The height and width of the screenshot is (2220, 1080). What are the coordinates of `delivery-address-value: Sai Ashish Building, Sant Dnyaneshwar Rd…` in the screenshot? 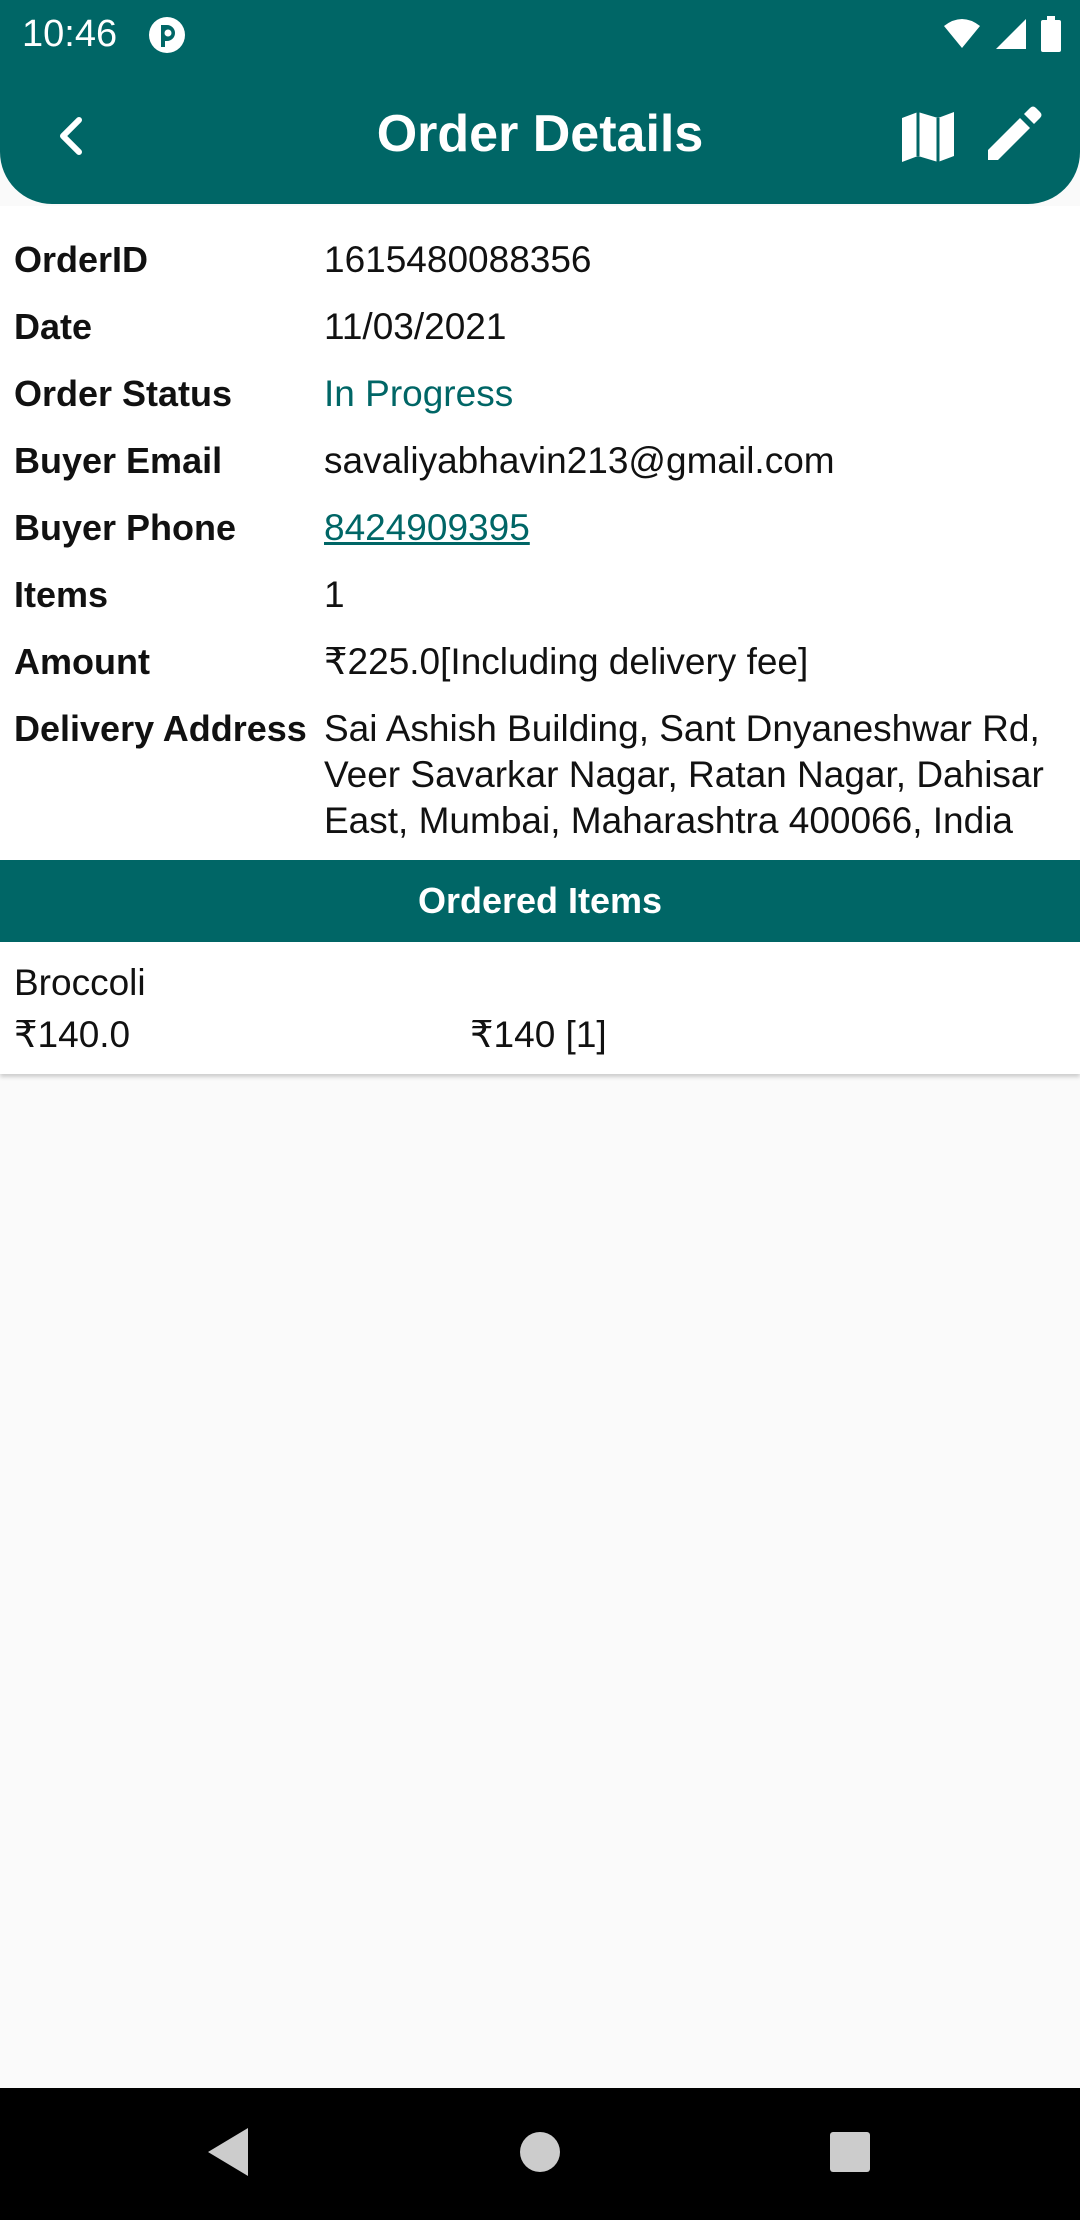 It's located at (684, 774).